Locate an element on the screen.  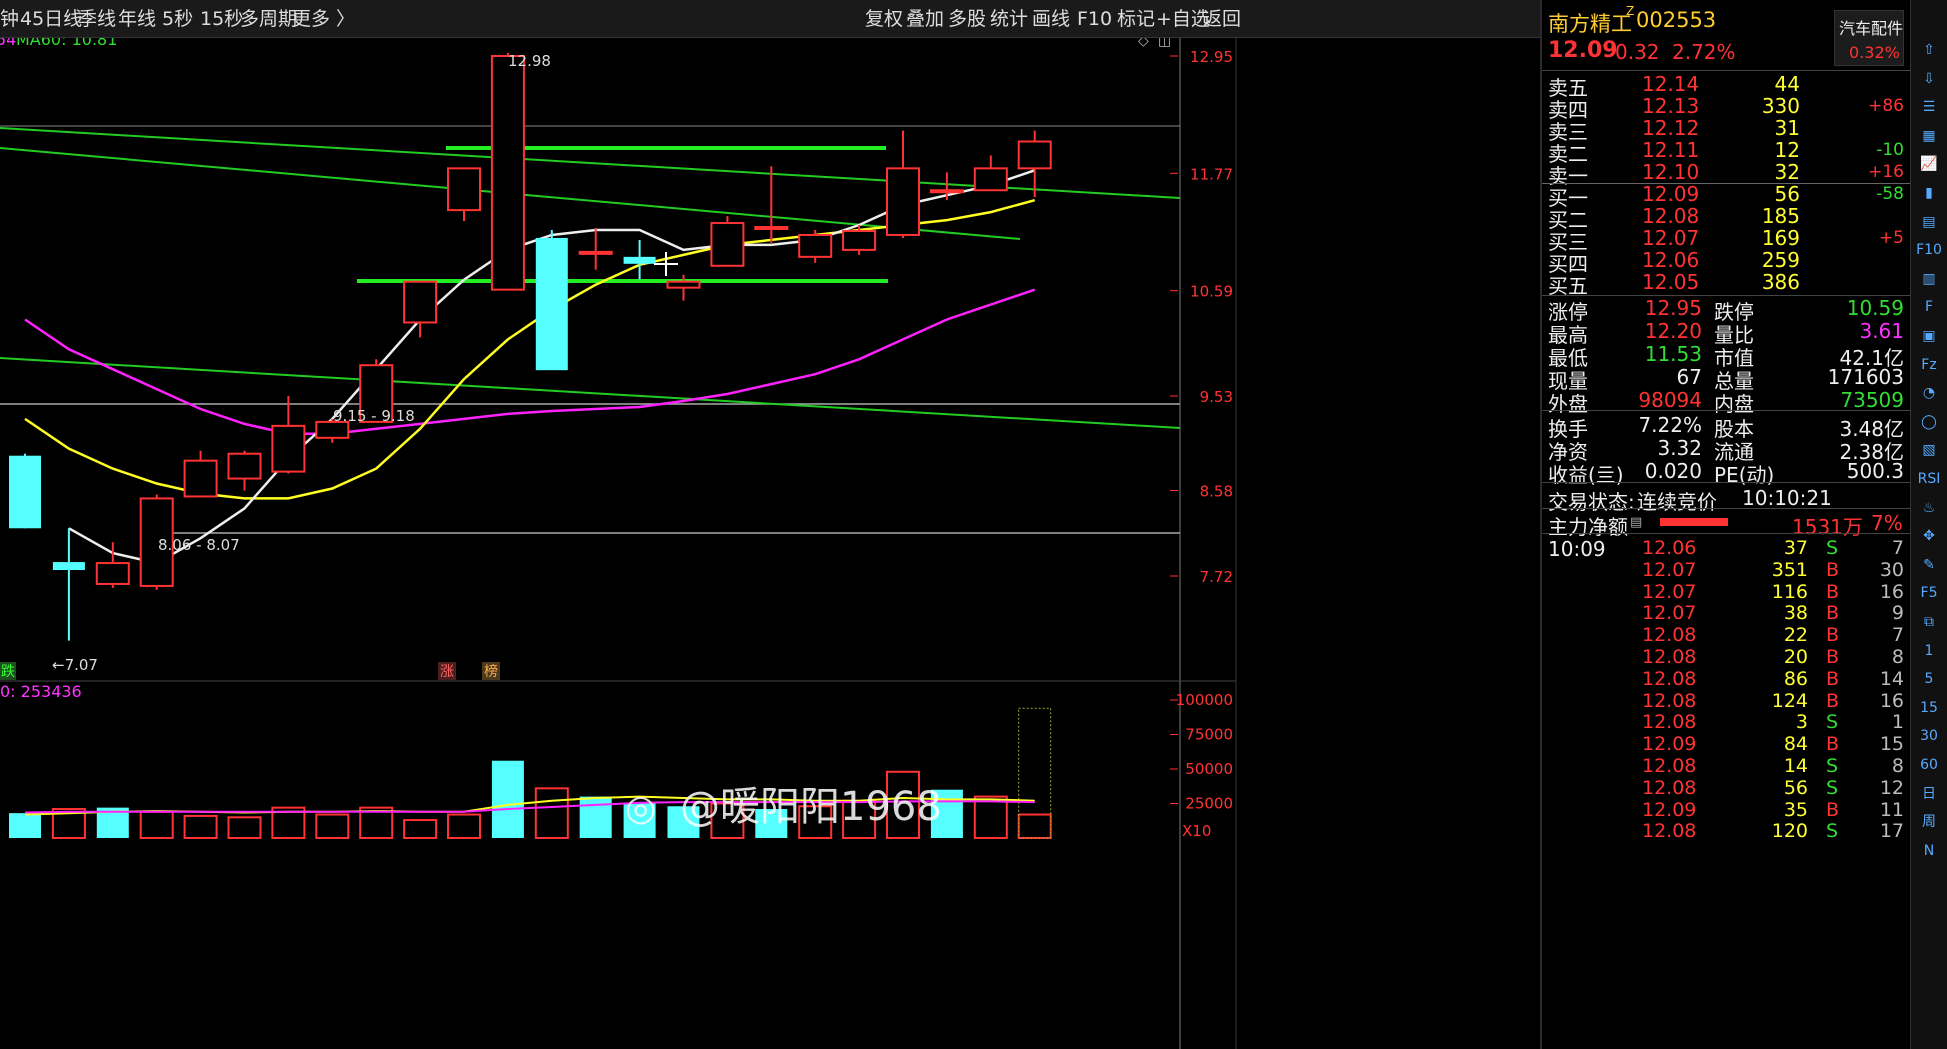
stat-value: 0.020 is located at coordinates (1673, 471).